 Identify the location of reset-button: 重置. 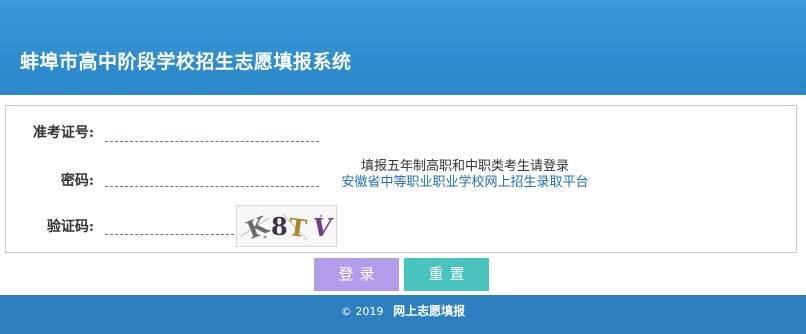
(446, 274).